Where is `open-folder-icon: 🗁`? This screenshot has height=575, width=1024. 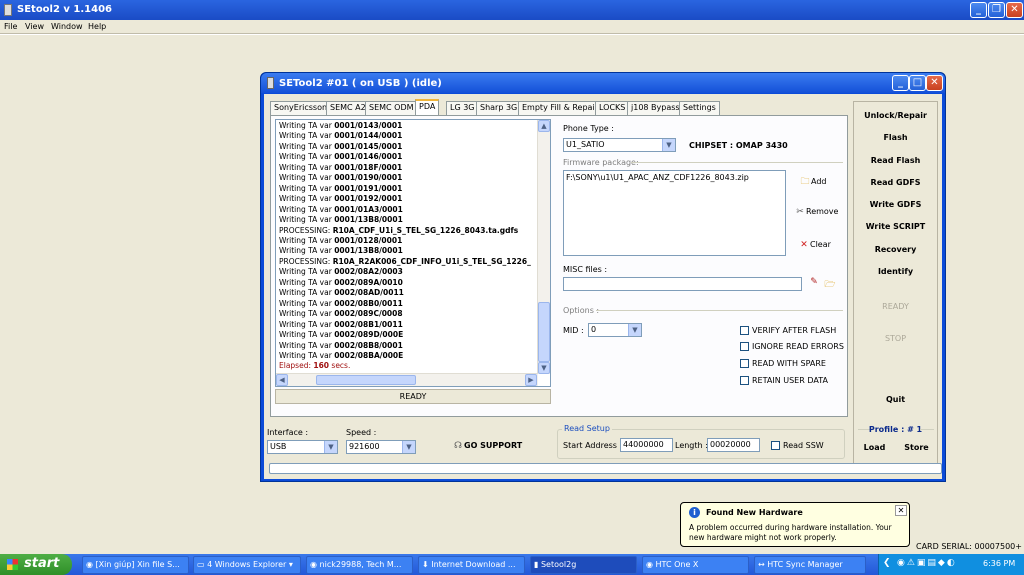
open-folder-icon: 🗁 is located at coordinates (830, 285).